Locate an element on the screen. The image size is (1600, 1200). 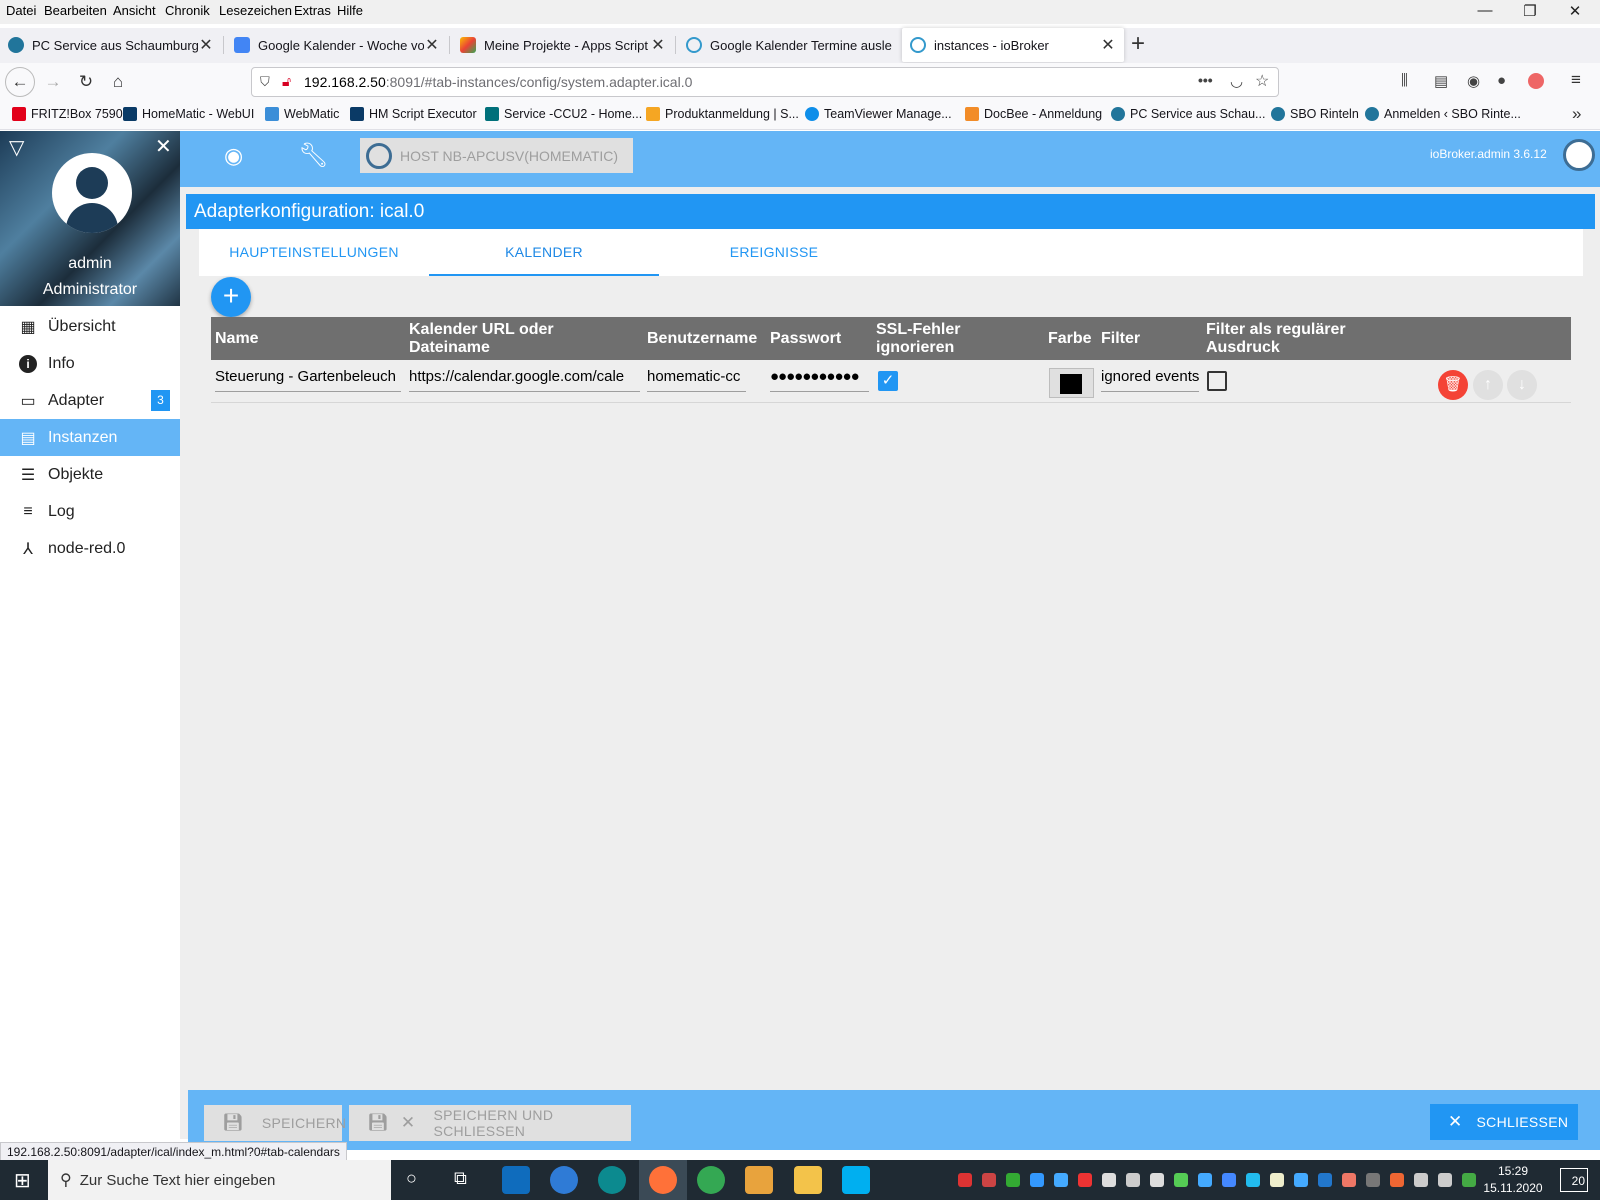
name-input: Steuerung - Gartenbeleuch is located at coordinates (308, 377).